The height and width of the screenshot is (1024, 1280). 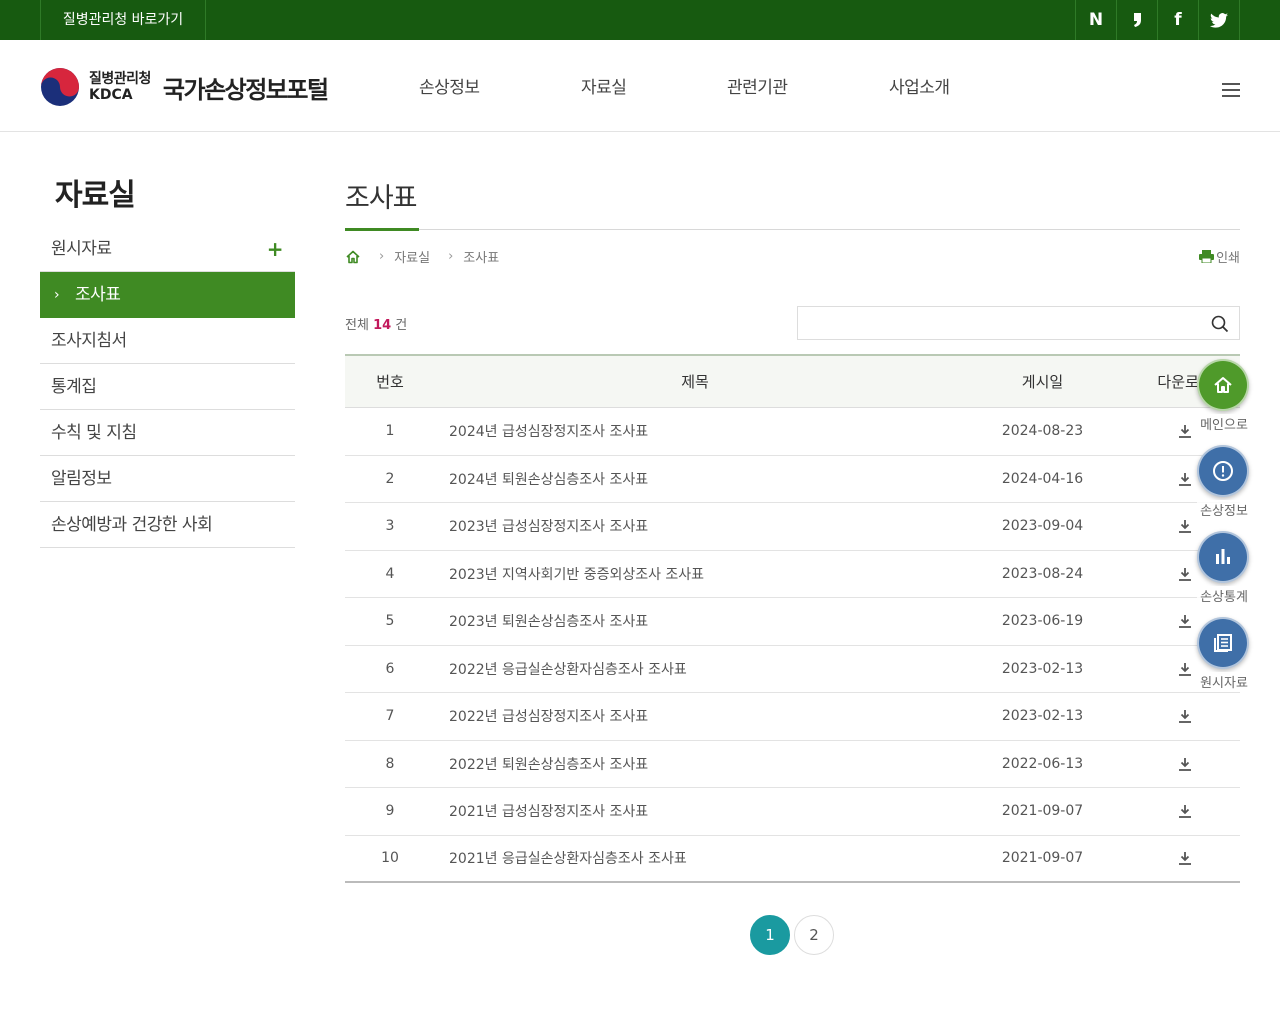 I want to click on printer-icon, so click(x=1207, y=256).